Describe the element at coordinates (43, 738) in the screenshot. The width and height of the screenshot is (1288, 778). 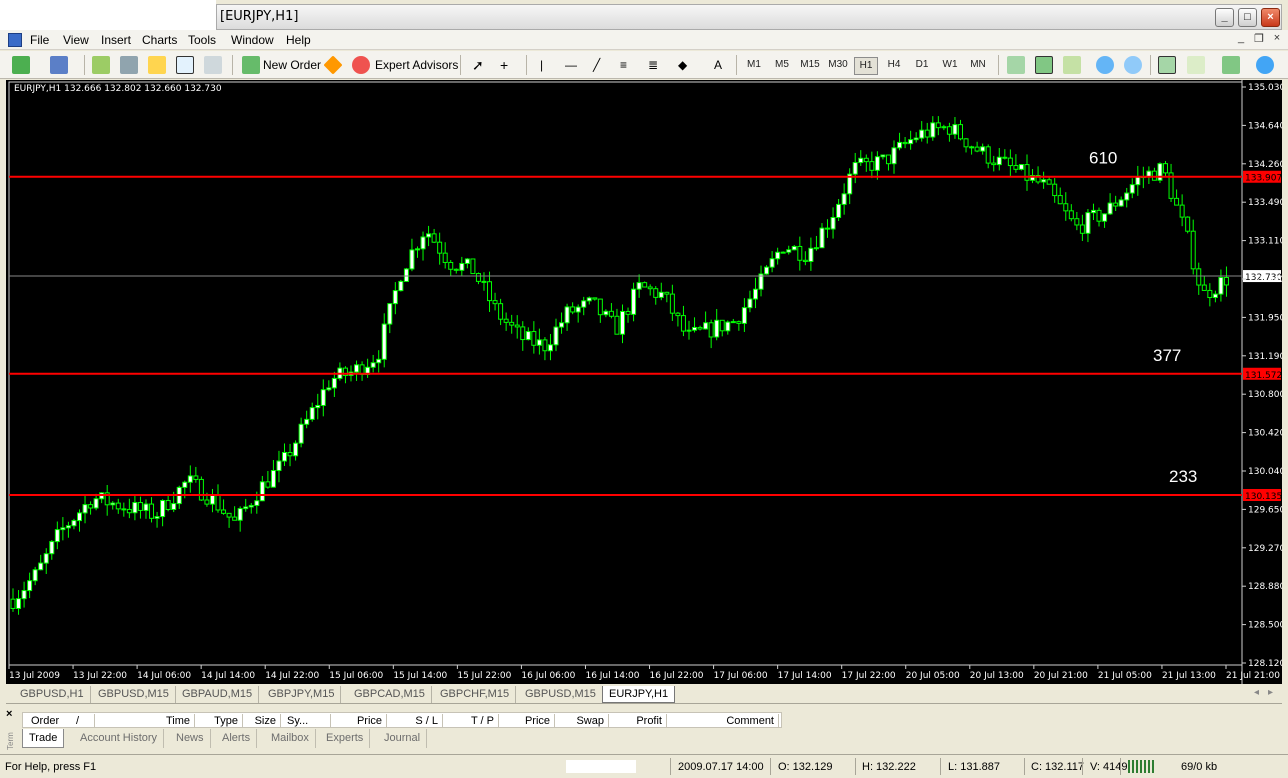
I see `terminal-tab-trade: Trade` at that location.